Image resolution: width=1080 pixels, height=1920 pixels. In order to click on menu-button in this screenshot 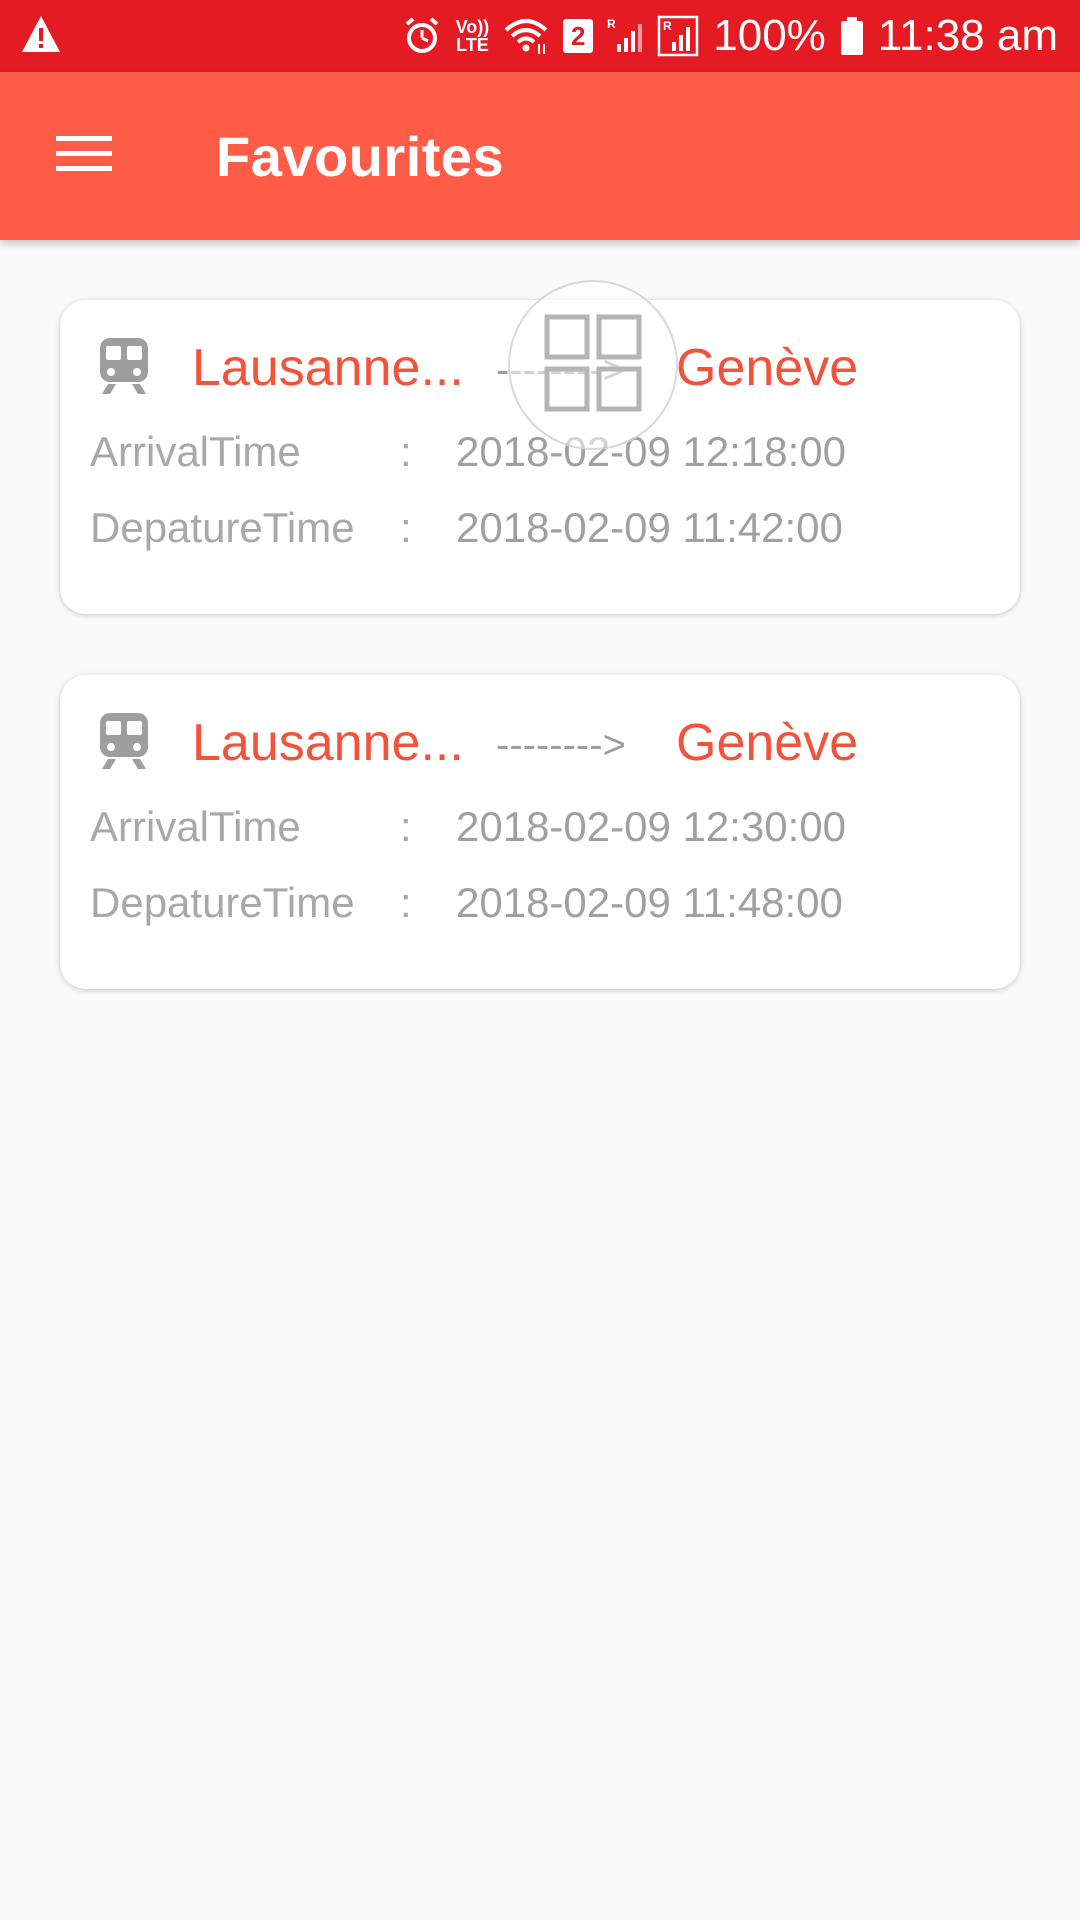, I will do `click(84, 156)`.